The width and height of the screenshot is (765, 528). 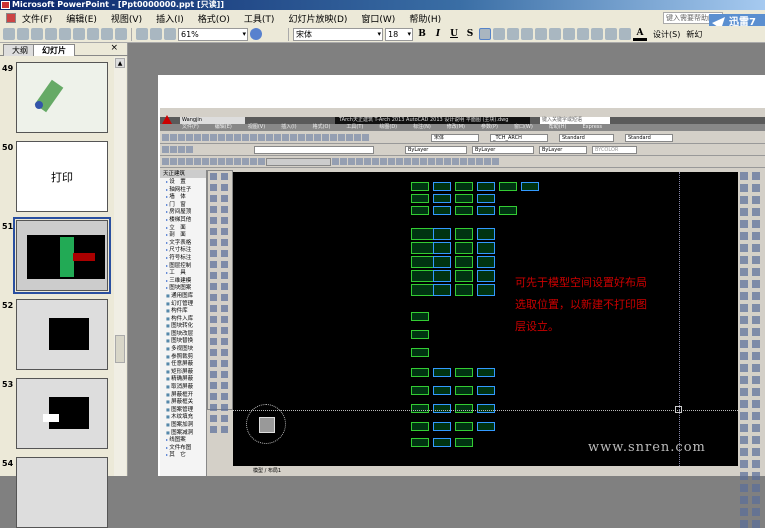 I want to click on save-icon, so click(x=37, y=34).